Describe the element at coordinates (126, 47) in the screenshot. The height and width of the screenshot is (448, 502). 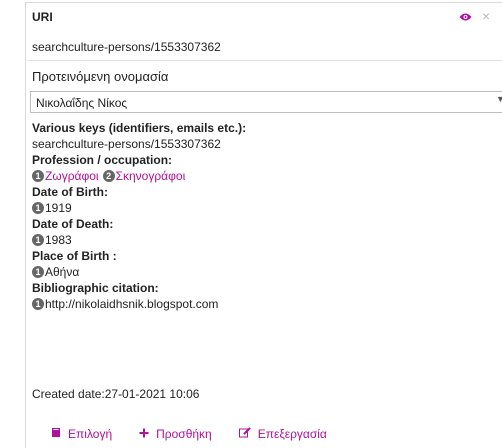
I see `uri-value: searchculture-persons/1553307362` at that location.